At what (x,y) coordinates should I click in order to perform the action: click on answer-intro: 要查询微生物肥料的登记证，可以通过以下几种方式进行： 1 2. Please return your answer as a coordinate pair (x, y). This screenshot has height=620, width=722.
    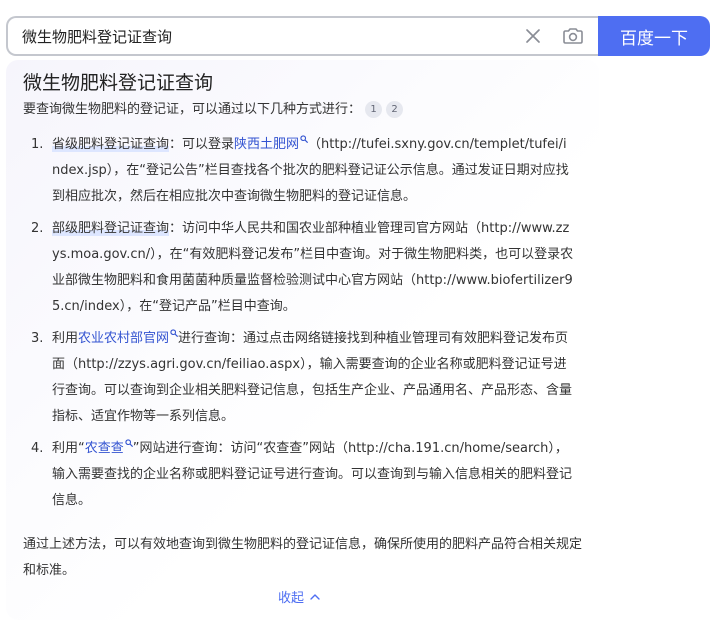
    Looking at the image, I should click on (213, 110).